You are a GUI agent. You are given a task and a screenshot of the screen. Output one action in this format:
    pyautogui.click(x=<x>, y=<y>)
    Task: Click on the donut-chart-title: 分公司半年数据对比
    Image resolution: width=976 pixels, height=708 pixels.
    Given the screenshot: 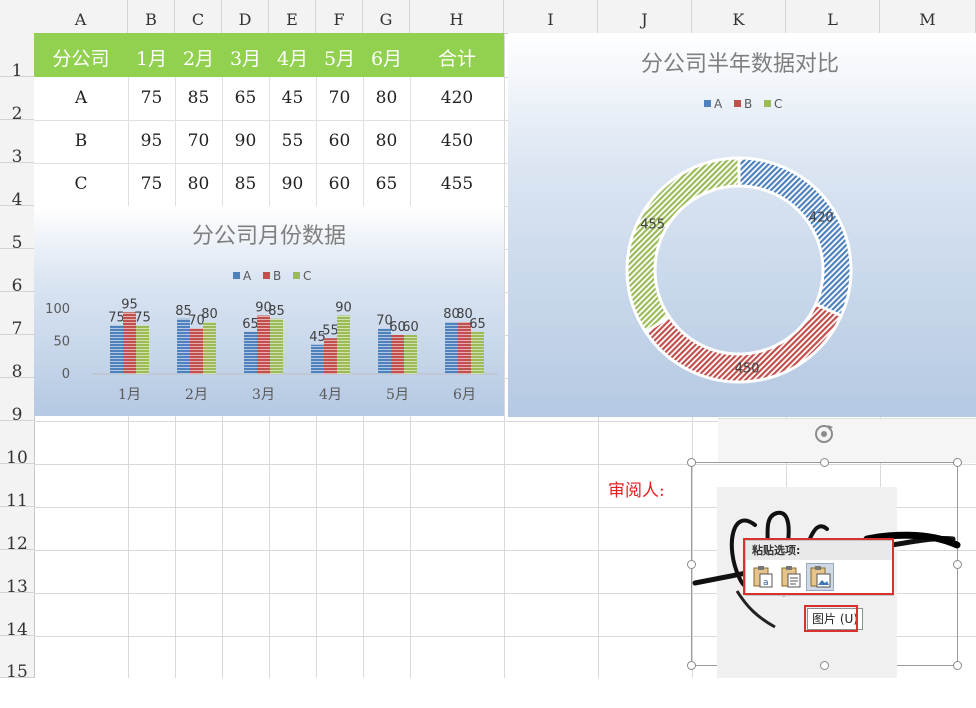 What is the action you would take?
    pyautogui.click(x=740, y=64)
    